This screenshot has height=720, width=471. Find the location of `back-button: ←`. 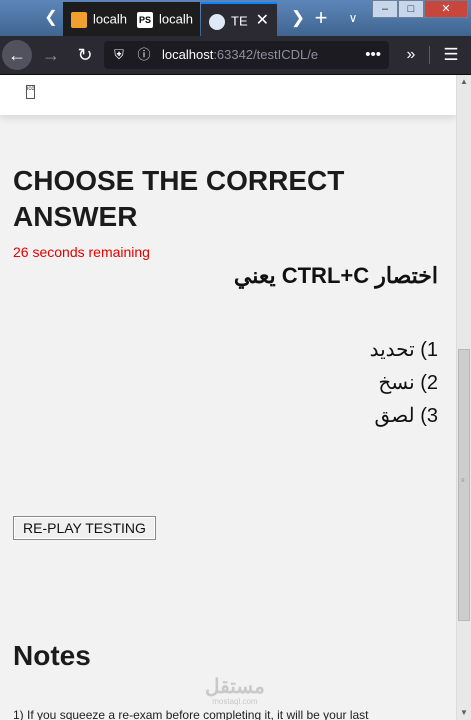

back-button: ← is located at coordinates (17, 55).